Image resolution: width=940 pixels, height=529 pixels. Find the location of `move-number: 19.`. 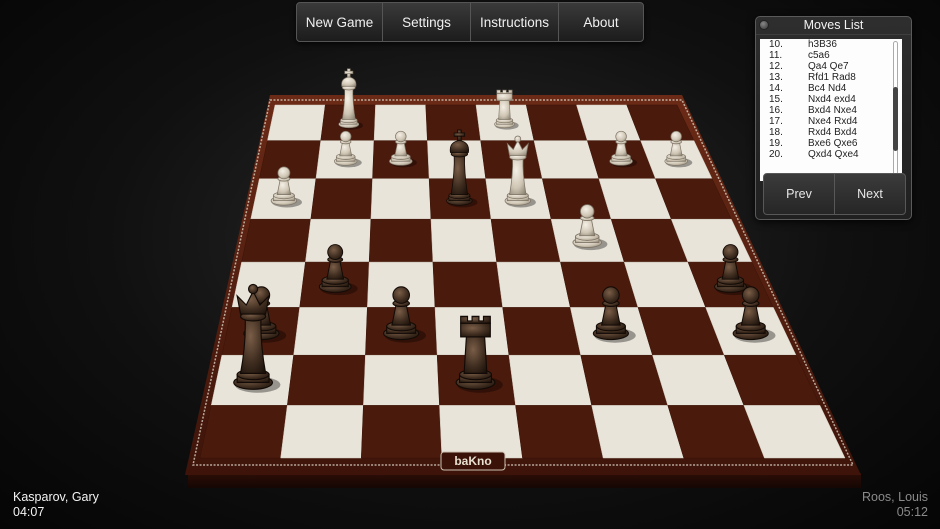

move-number: 19. is located at coordinates (776, 143).